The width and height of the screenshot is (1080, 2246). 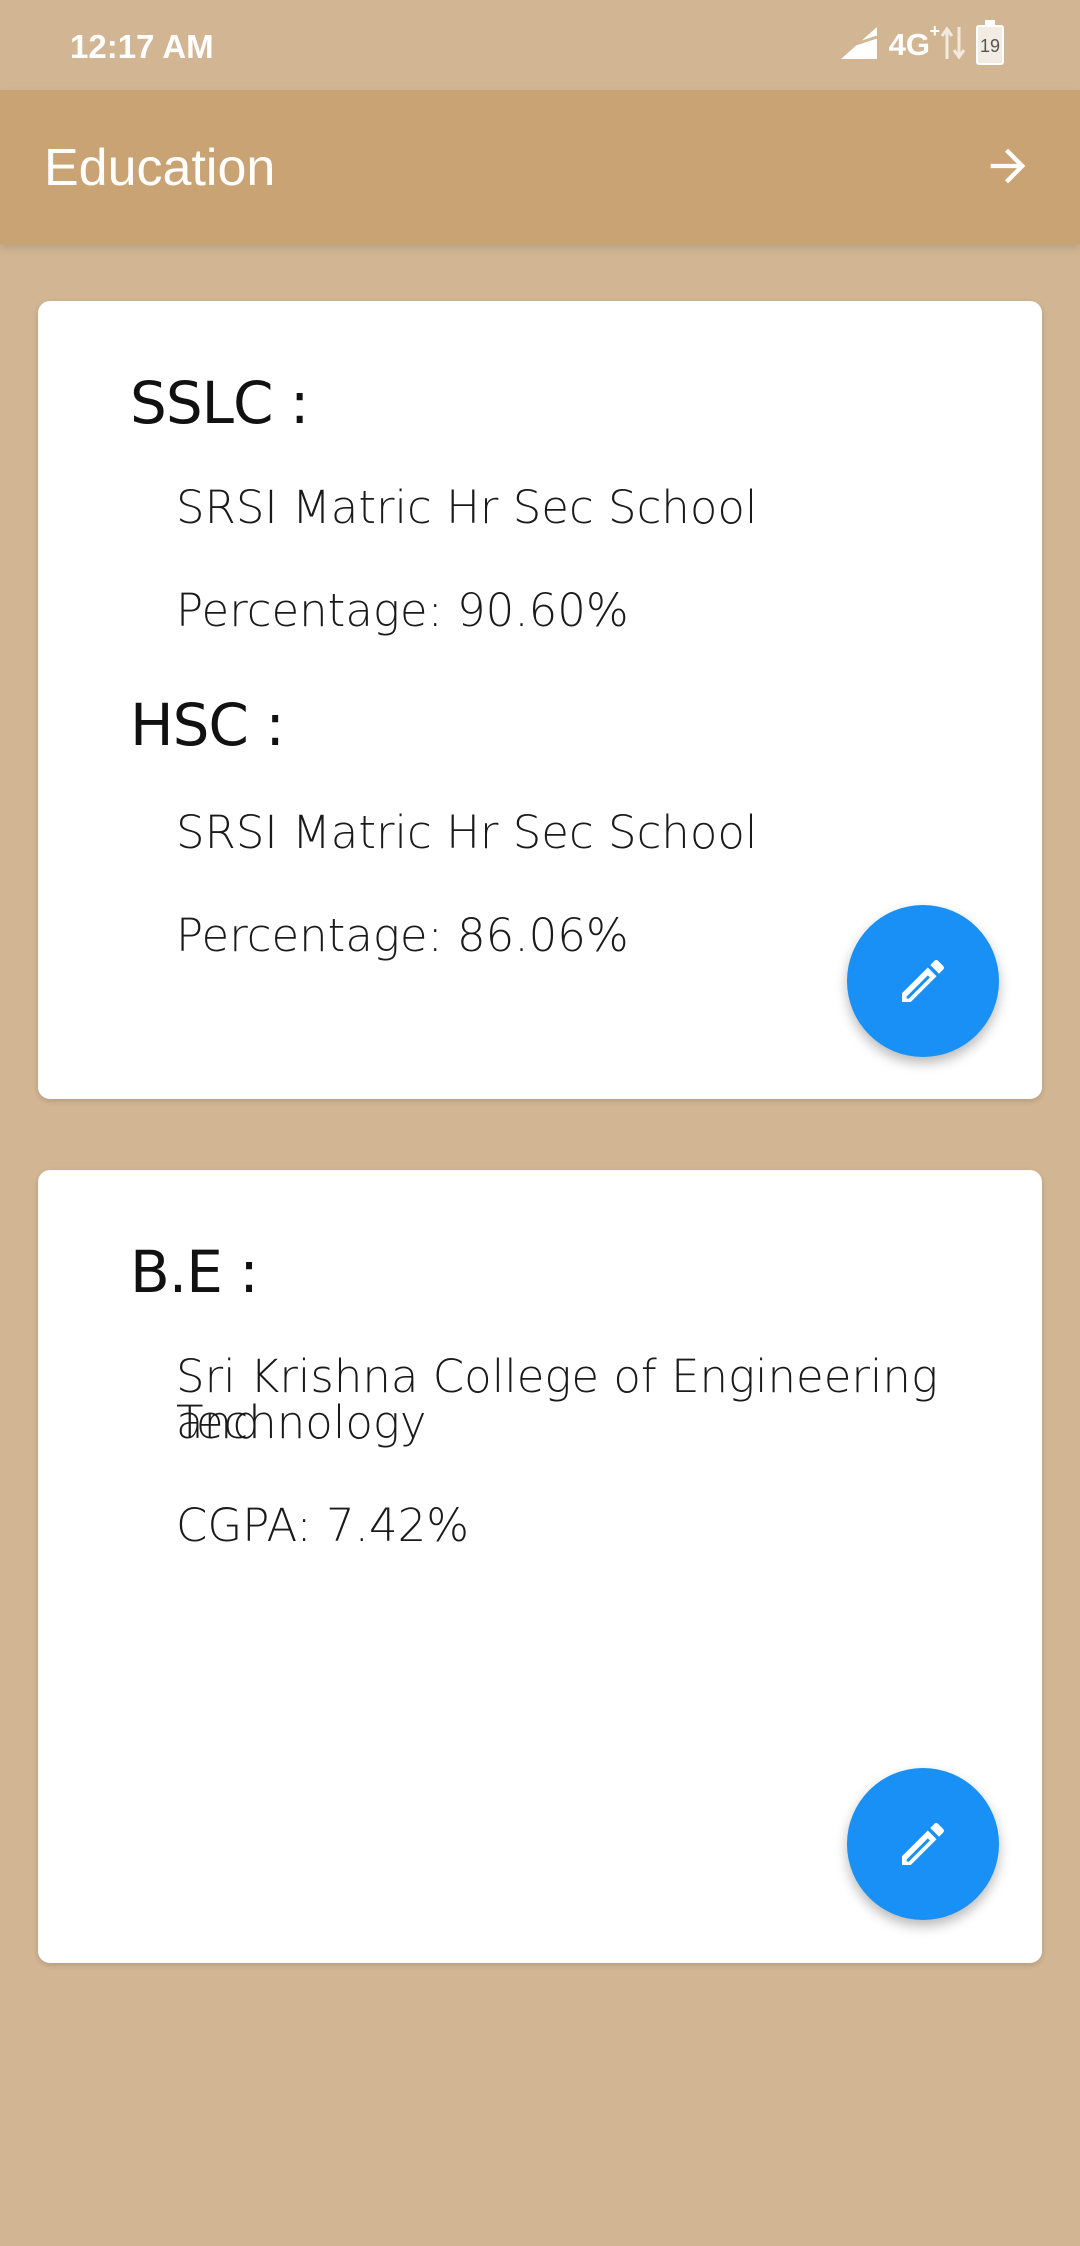 I want to click on network-type-text: 4G, so click(x=909, y=44).